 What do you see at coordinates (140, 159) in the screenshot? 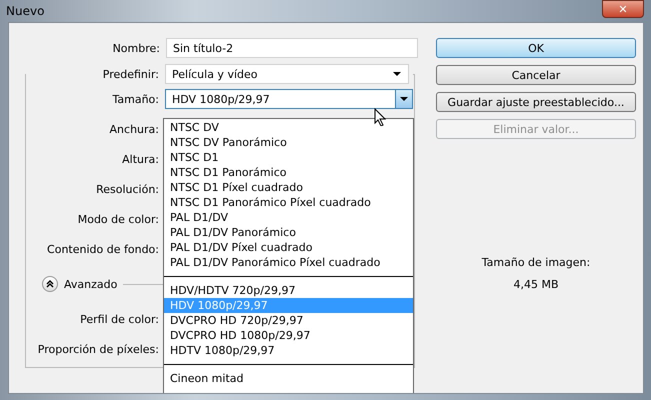
I see `field-label: Altura:` at bounding box center [140, 159].